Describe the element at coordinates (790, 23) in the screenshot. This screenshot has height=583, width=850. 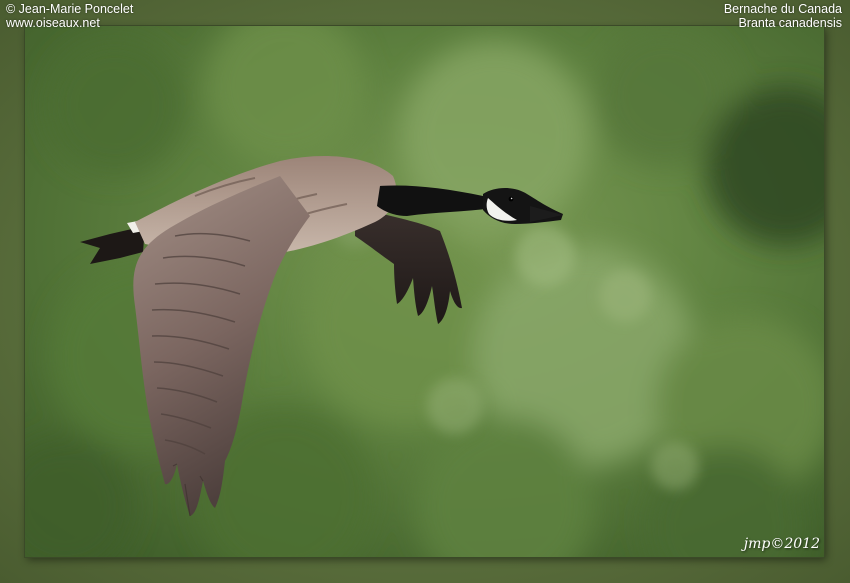
I see `species-scientific-name: Branta canadensis` at that location.